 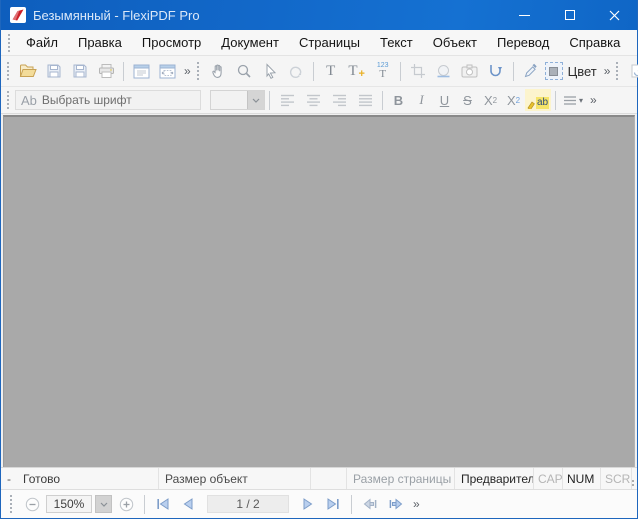 I want to click on add-text-icon: T, so click(x=353, y=70).